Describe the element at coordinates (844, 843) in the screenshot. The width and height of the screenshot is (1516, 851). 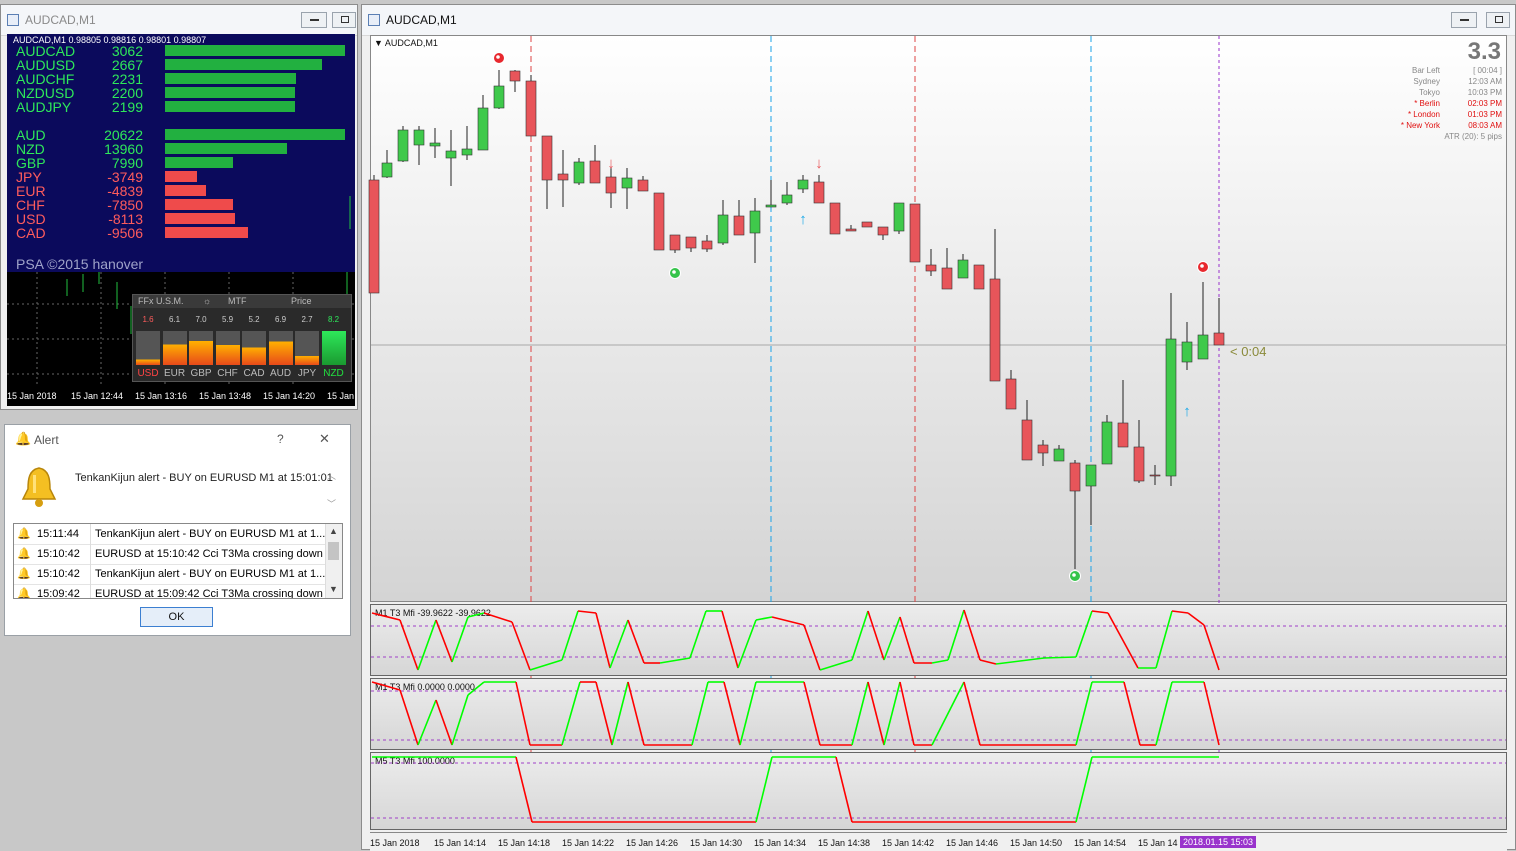
I see `time-axis-label: 15 Jan 14:38` at that location.